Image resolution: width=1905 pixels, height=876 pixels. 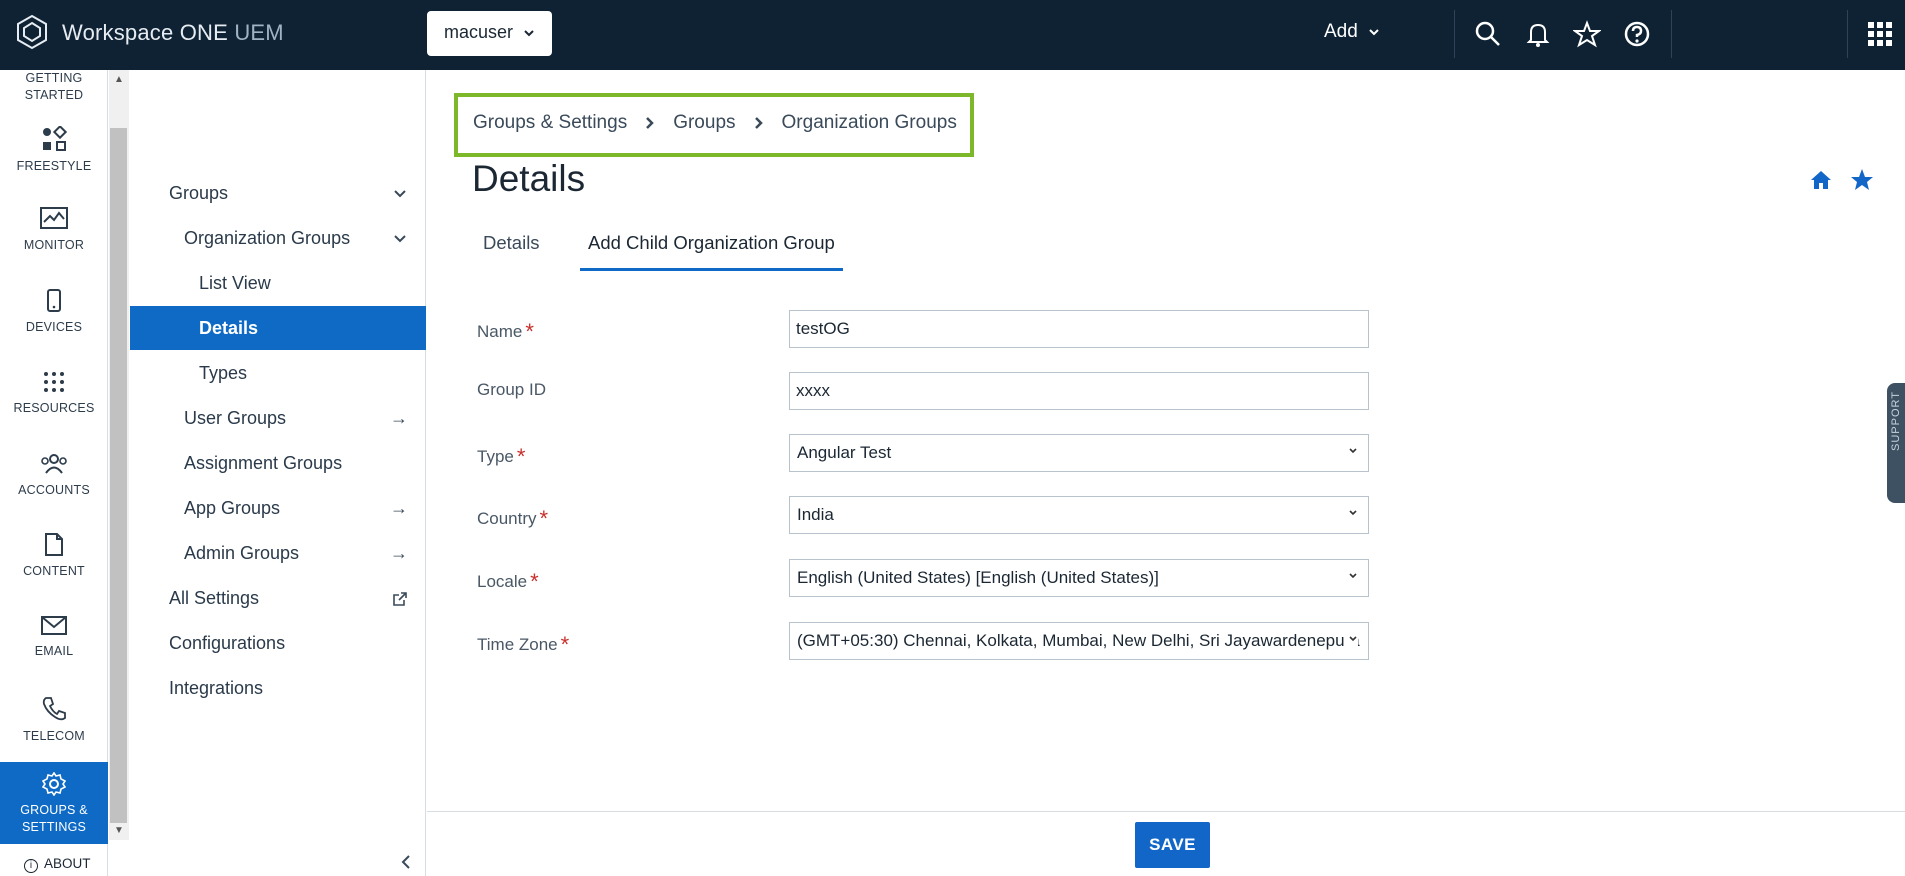 What do you see at coordinates (1079, 515) in the screenshot?
I see `country-select: India` at bounding box center [1079, 515].